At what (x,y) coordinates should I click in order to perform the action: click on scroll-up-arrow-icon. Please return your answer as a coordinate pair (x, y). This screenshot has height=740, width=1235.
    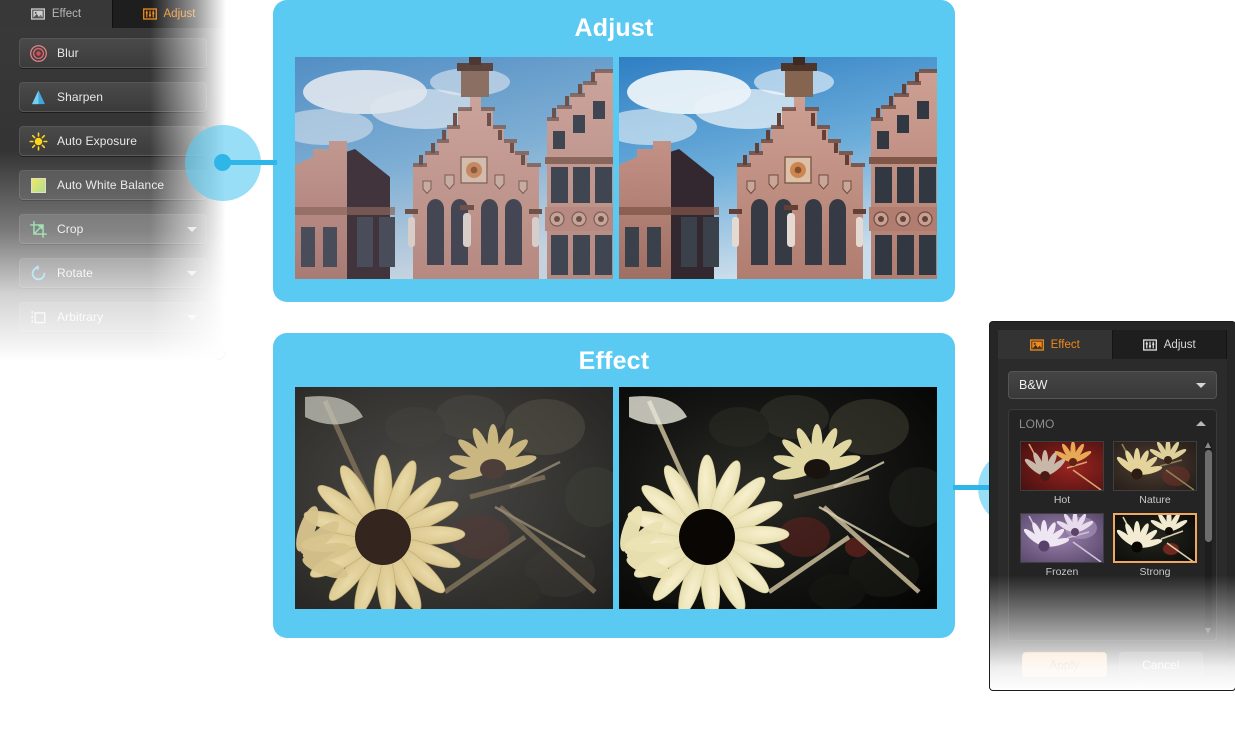
    Looking at the image, I should click on (1208, 445).